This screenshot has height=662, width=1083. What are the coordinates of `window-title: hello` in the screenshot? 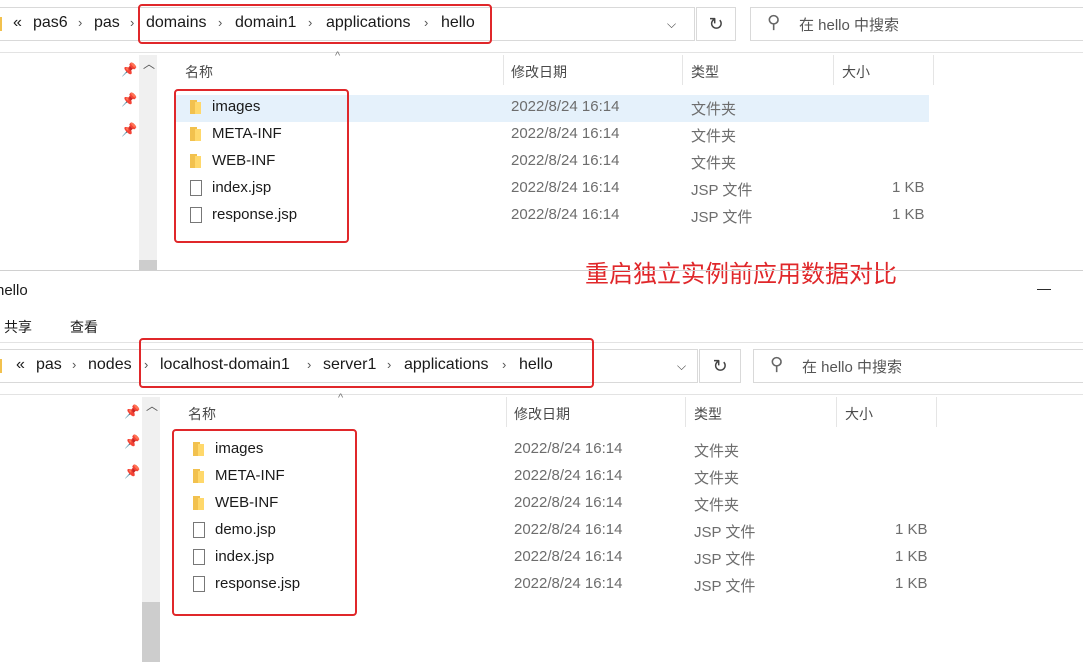 It's located at (14, 290).